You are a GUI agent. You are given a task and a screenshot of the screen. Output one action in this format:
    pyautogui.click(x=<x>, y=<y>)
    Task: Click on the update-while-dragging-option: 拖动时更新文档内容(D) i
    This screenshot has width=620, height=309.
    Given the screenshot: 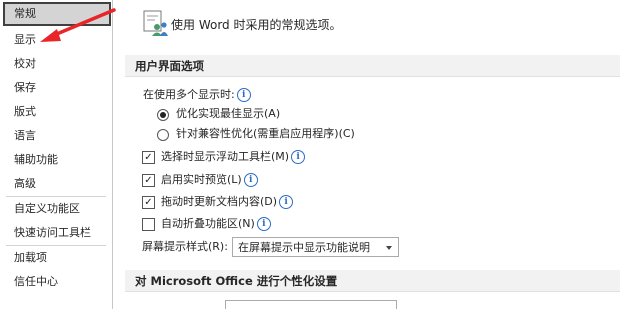 What is the action you would take?
    pyautogui.click(x=227, y=202)
    